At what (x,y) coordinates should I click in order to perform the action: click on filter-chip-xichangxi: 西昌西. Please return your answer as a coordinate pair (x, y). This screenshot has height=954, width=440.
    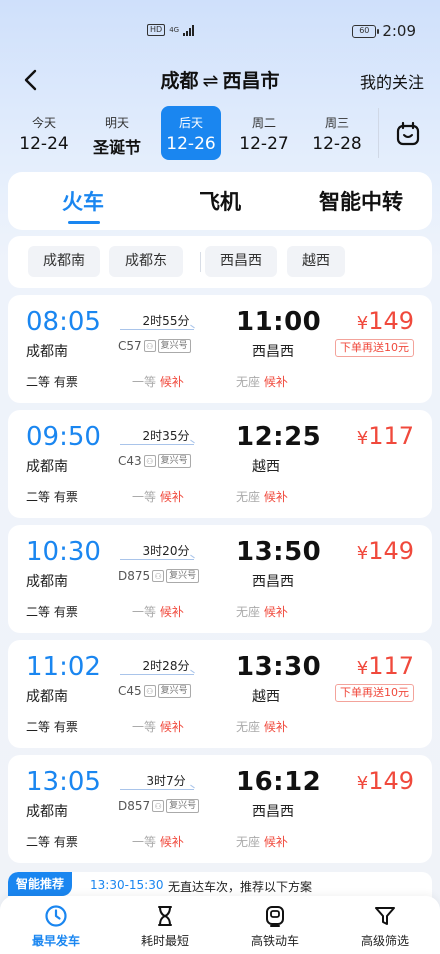
    Looking at the image, I should click on (241, 261).